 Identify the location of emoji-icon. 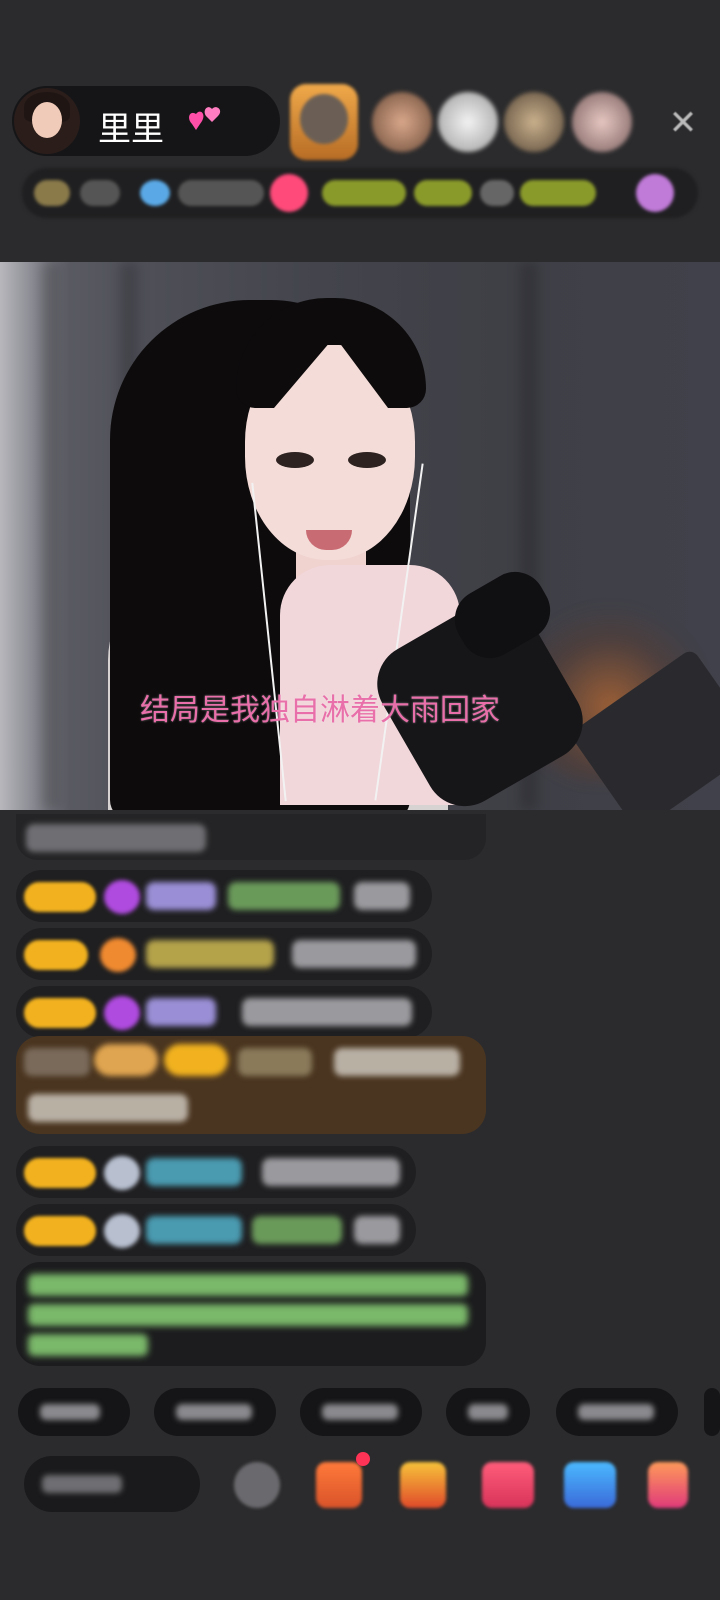
(257, 1485).